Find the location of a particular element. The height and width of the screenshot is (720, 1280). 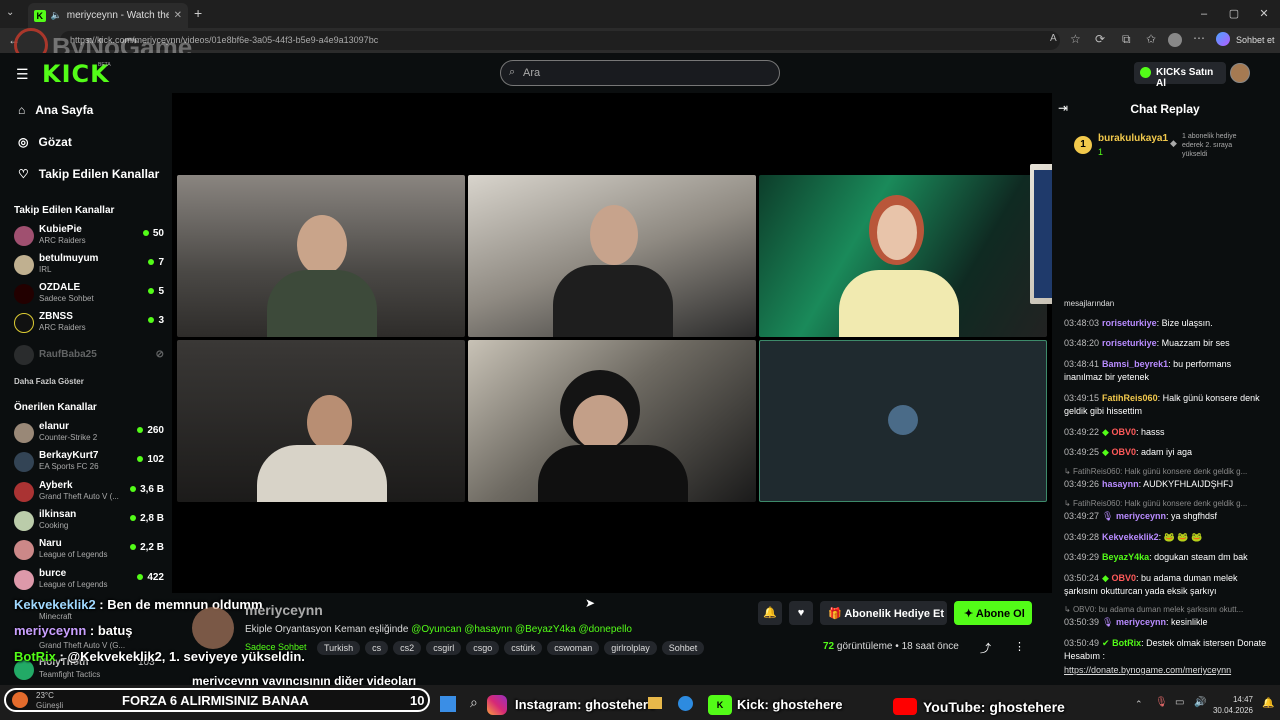

gift-icon: 🎁 is located at coordinates (836, 614).